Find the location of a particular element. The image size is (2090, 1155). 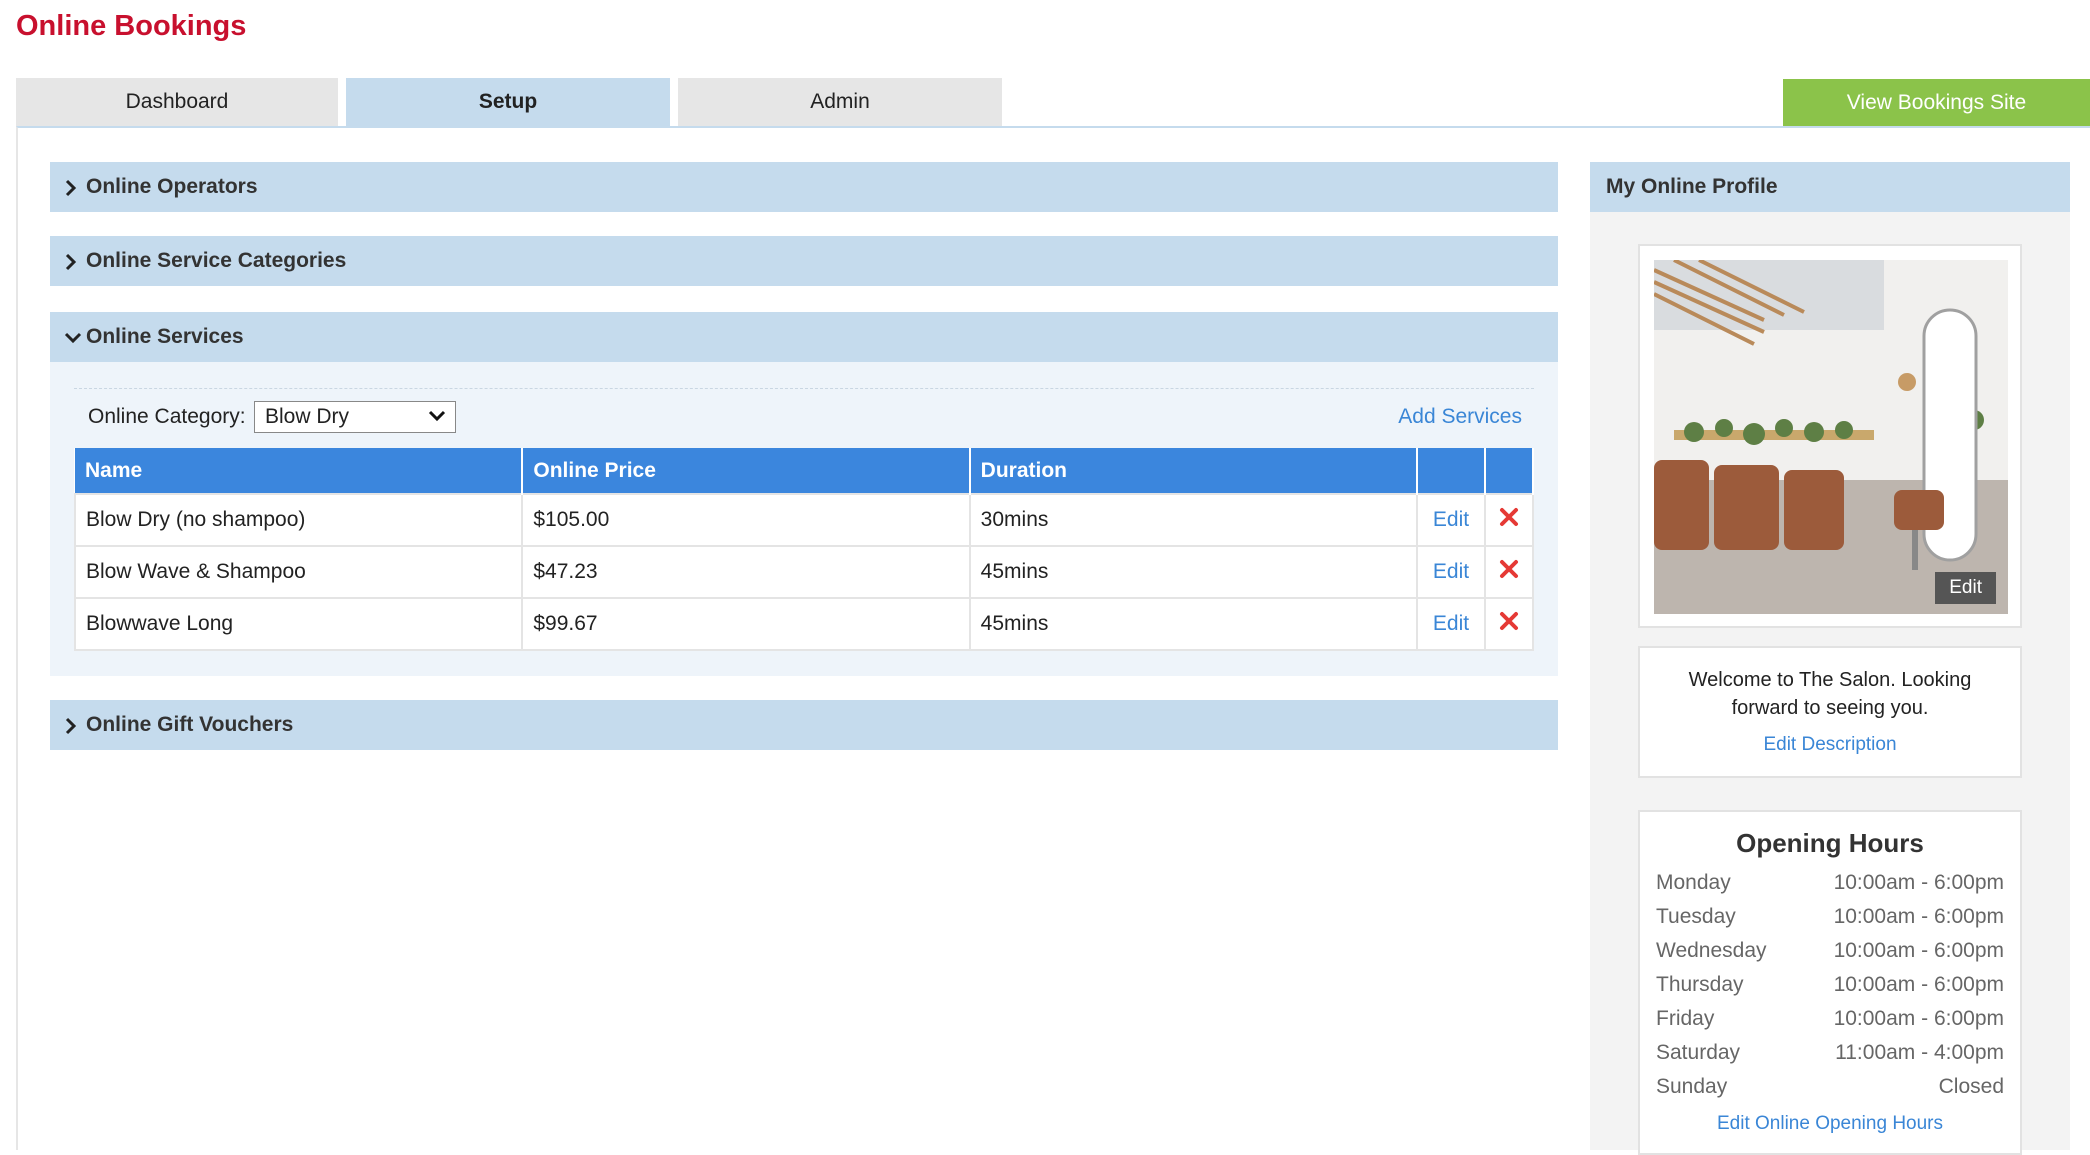

hours-time: 11:00am - 4:00pm is located at coordinates (1919, 1052).